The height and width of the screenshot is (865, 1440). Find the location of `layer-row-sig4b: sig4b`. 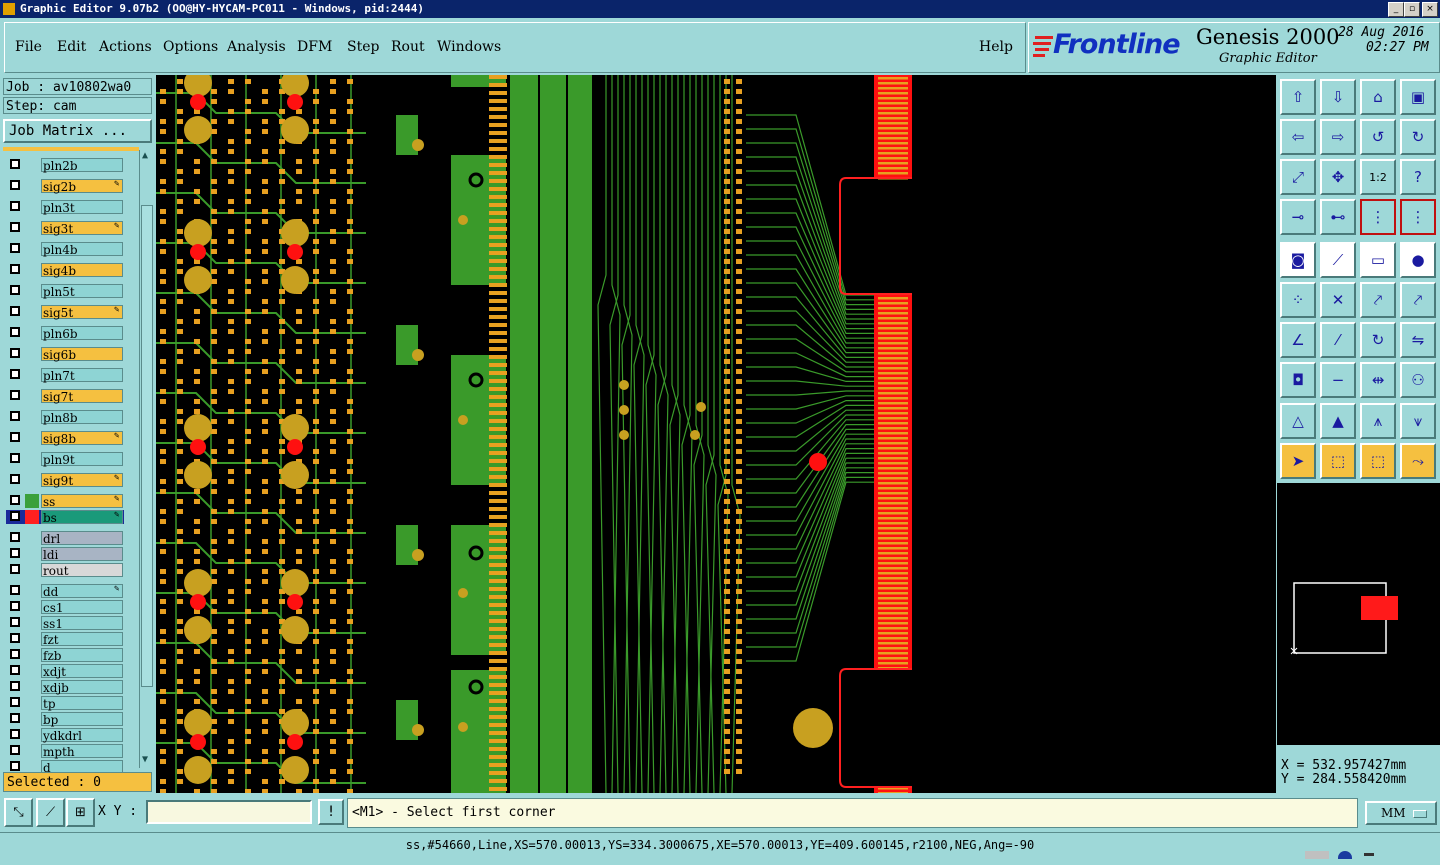

layer-row-sig4b: sig4b is located at coordinates (65, 270).